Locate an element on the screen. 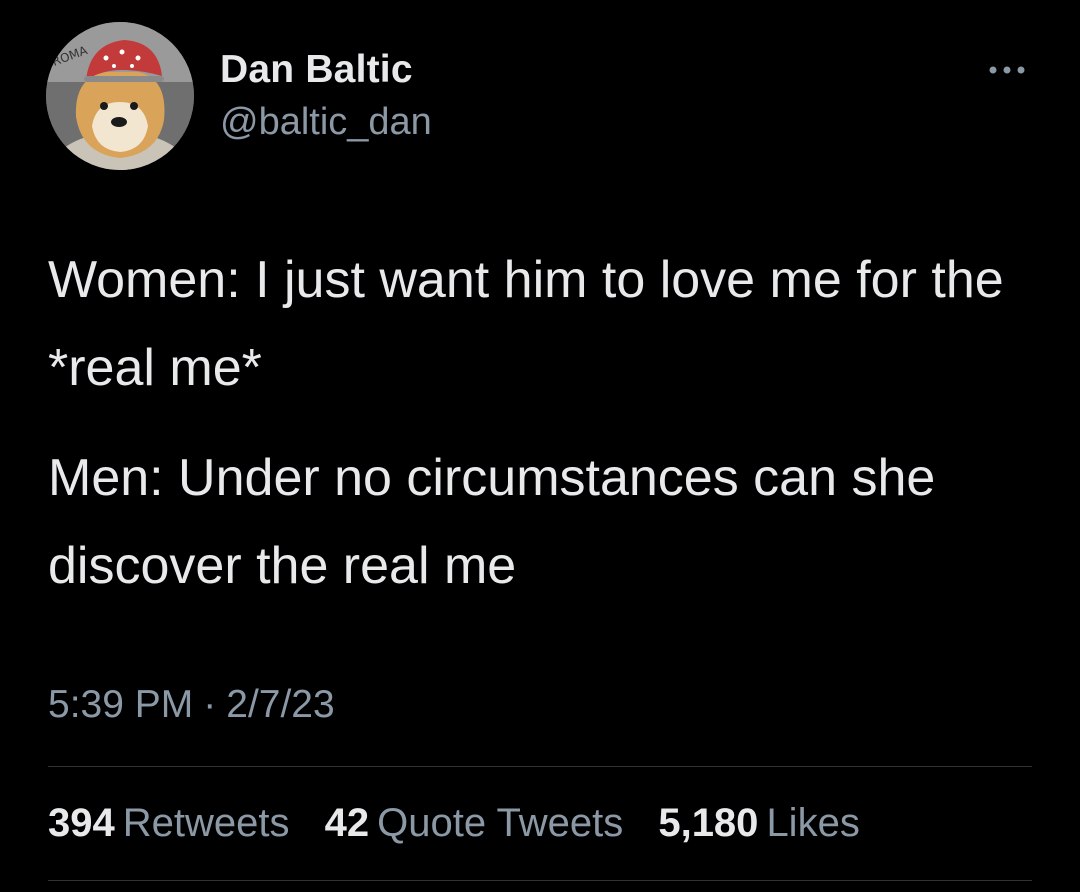 This screenshot has height=892, width=1080. likes-stat: 5,180 Likes is located at coordinates (759, 823).